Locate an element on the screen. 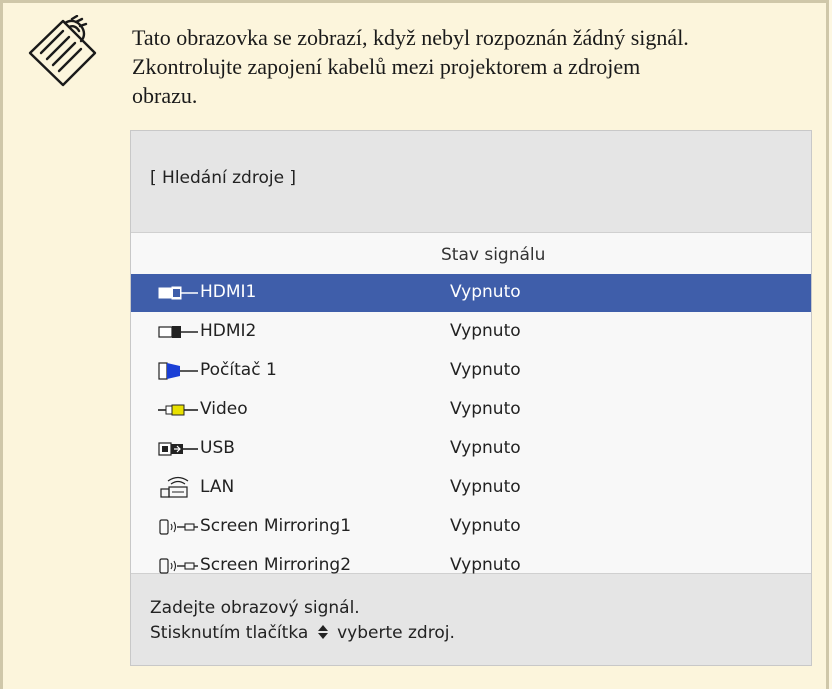 The height and width of the screenshot is (689, 832). source-row-lan: LAN Vypnuto is located at coordinates (471, 488).